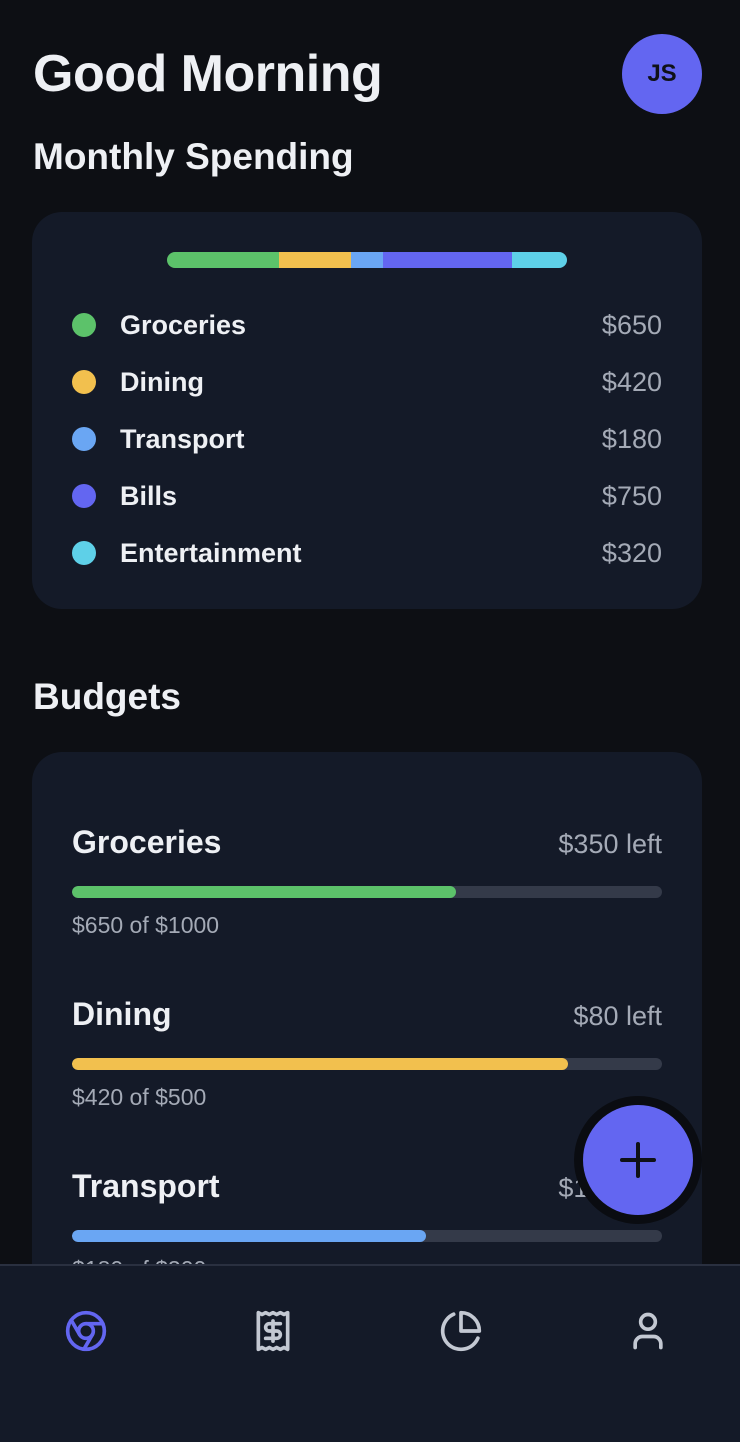 This screenshot has width=740, height=1442. What do you see at coordinates (631, 438) in the screenshot?
I see `legend-amount: $180` at bounding box center [631, 438].